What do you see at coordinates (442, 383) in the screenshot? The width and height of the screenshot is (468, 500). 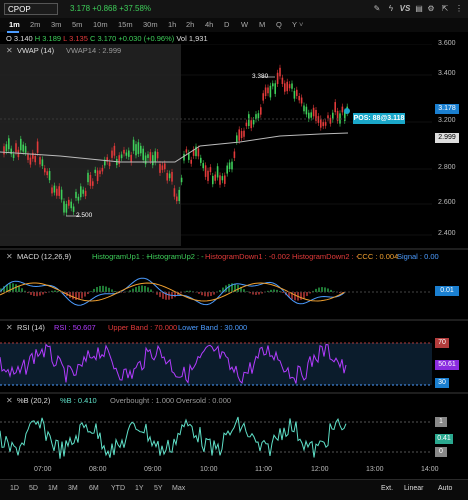 I see `rsi-lower-tag: 30` at bounding box center [442, 383].